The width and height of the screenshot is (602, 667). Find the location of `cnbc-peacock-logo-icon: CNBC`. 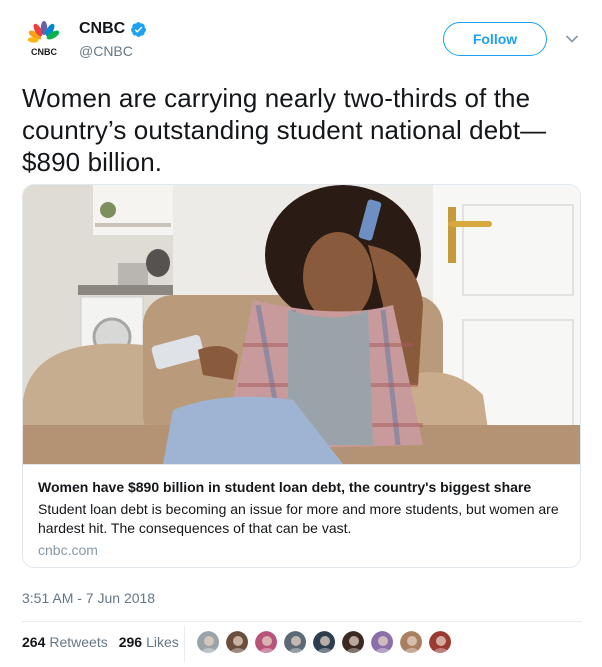

cnbc-peacock-logo-icon: CNBC is located at coordinates (43, 39).